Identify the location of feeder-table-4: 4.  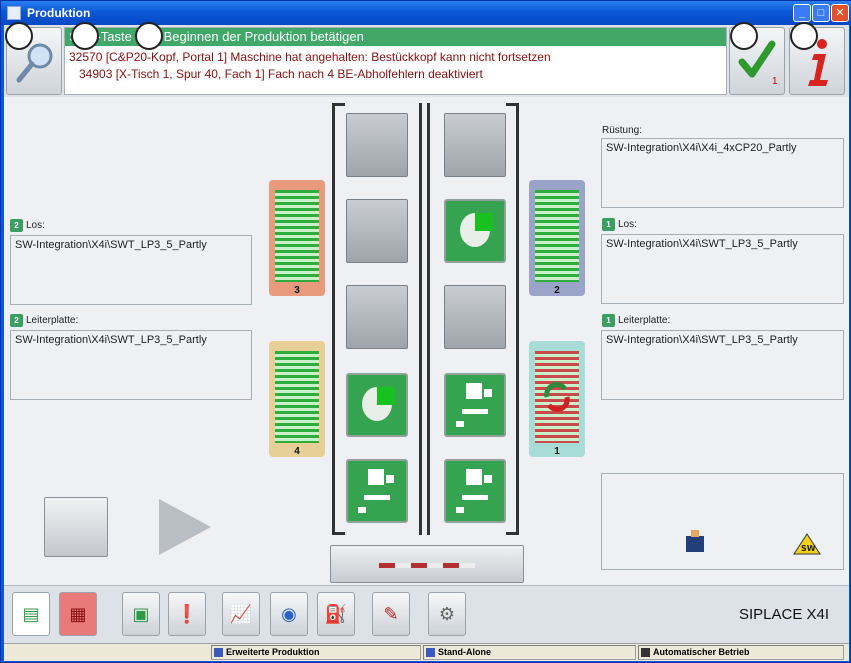
(297, 399).